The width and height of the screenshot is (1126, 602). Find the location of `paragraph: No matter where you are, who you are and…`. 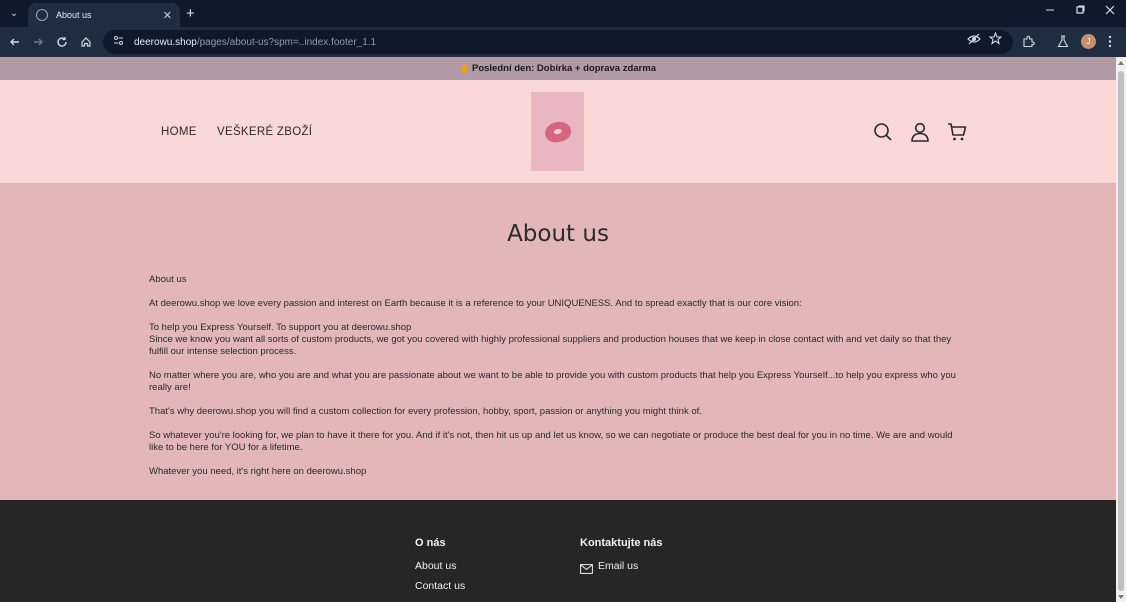

paragraph: No matter where you are, who you are and… is located at coordinates (552, 381).